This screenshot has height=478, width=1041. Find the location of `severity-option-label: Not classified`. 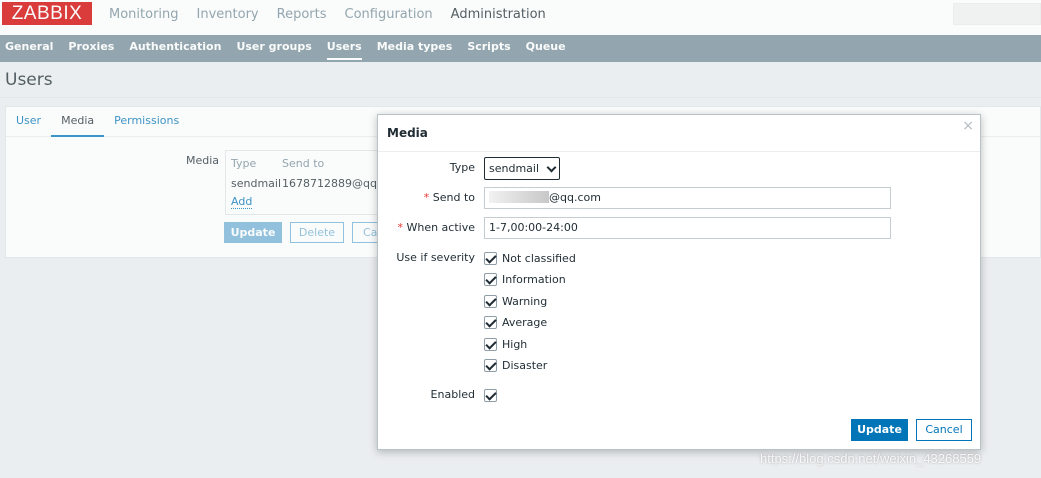

severity-option-label: Not classified is located at coordinates (539, 258).